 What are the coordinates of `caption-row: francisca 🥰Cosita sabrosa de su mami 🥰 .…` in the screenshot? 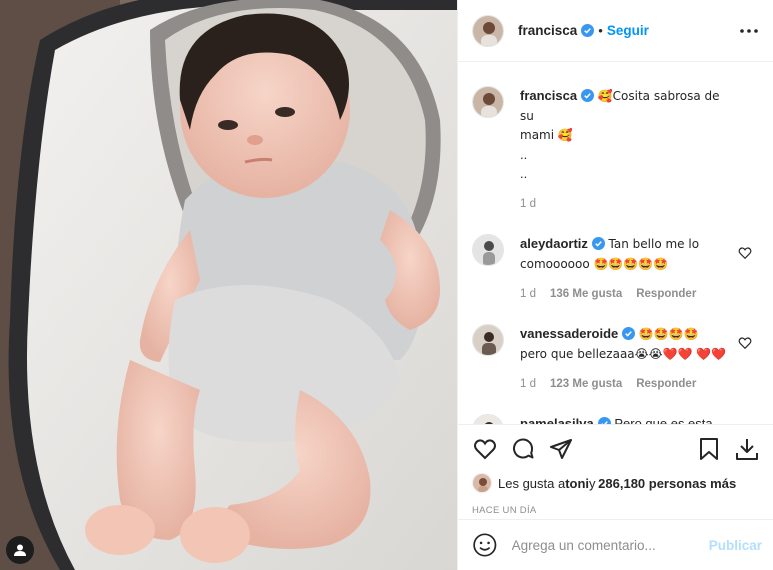 It's located at (616, 150).